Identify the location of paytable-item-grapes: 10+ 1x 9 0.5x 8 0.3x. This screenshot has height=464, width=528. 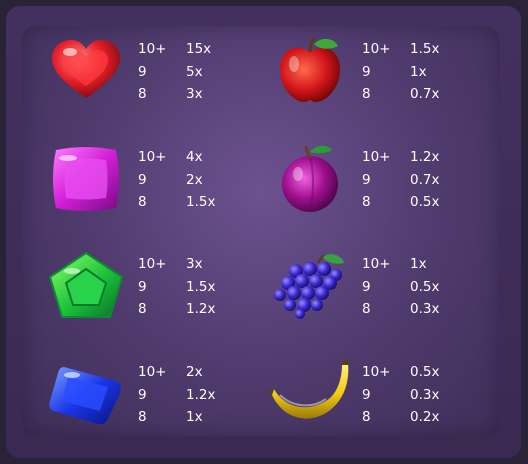
(385, 286).